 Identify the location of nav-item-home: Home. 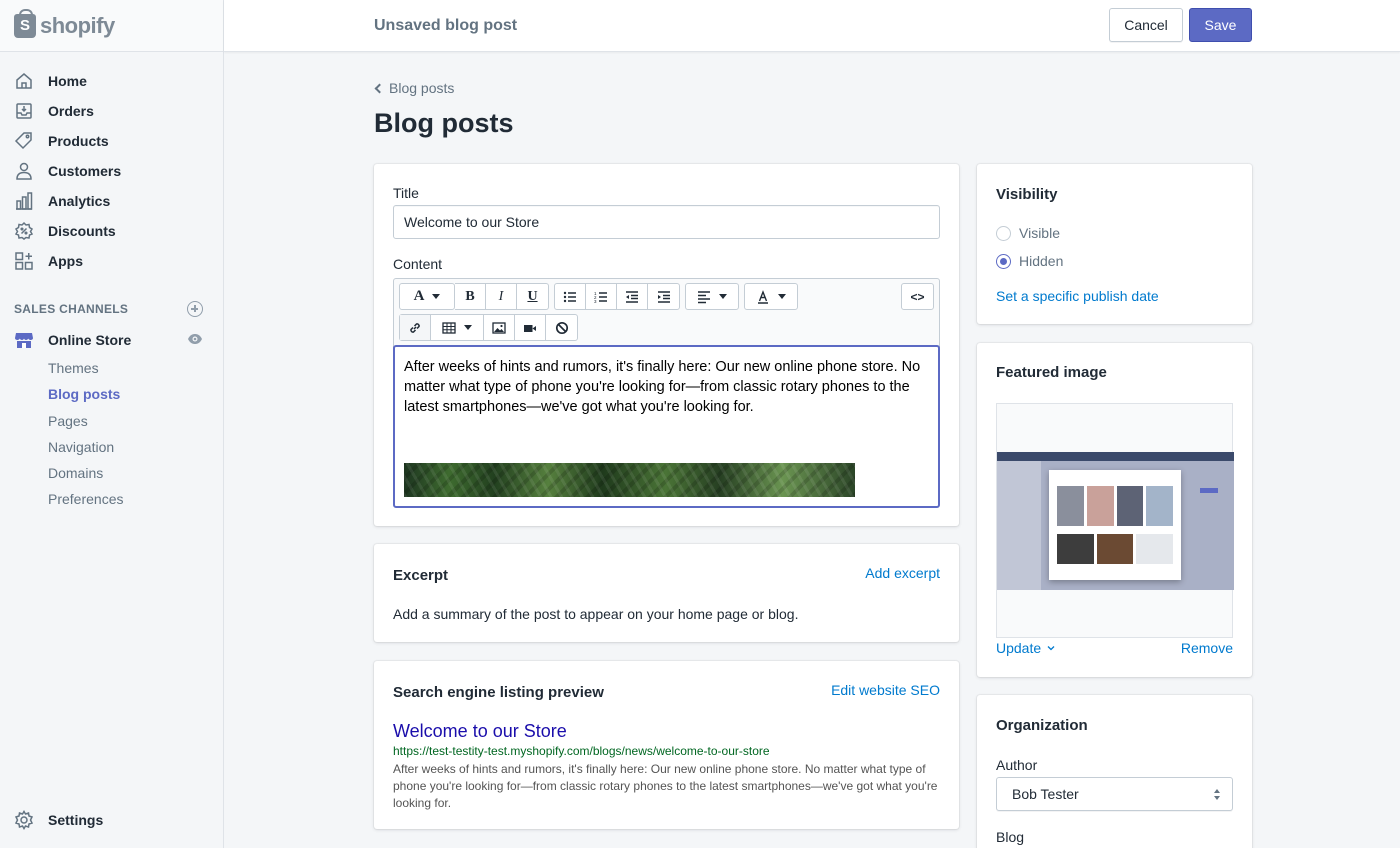
(111, 81).